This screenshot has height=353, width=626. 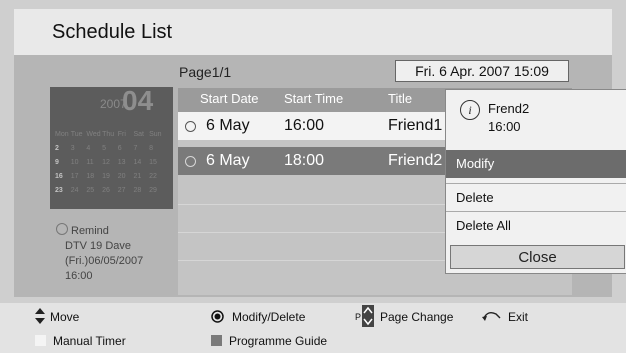 I want to click on weekday-label: Wed, so click(x=93, y=134).